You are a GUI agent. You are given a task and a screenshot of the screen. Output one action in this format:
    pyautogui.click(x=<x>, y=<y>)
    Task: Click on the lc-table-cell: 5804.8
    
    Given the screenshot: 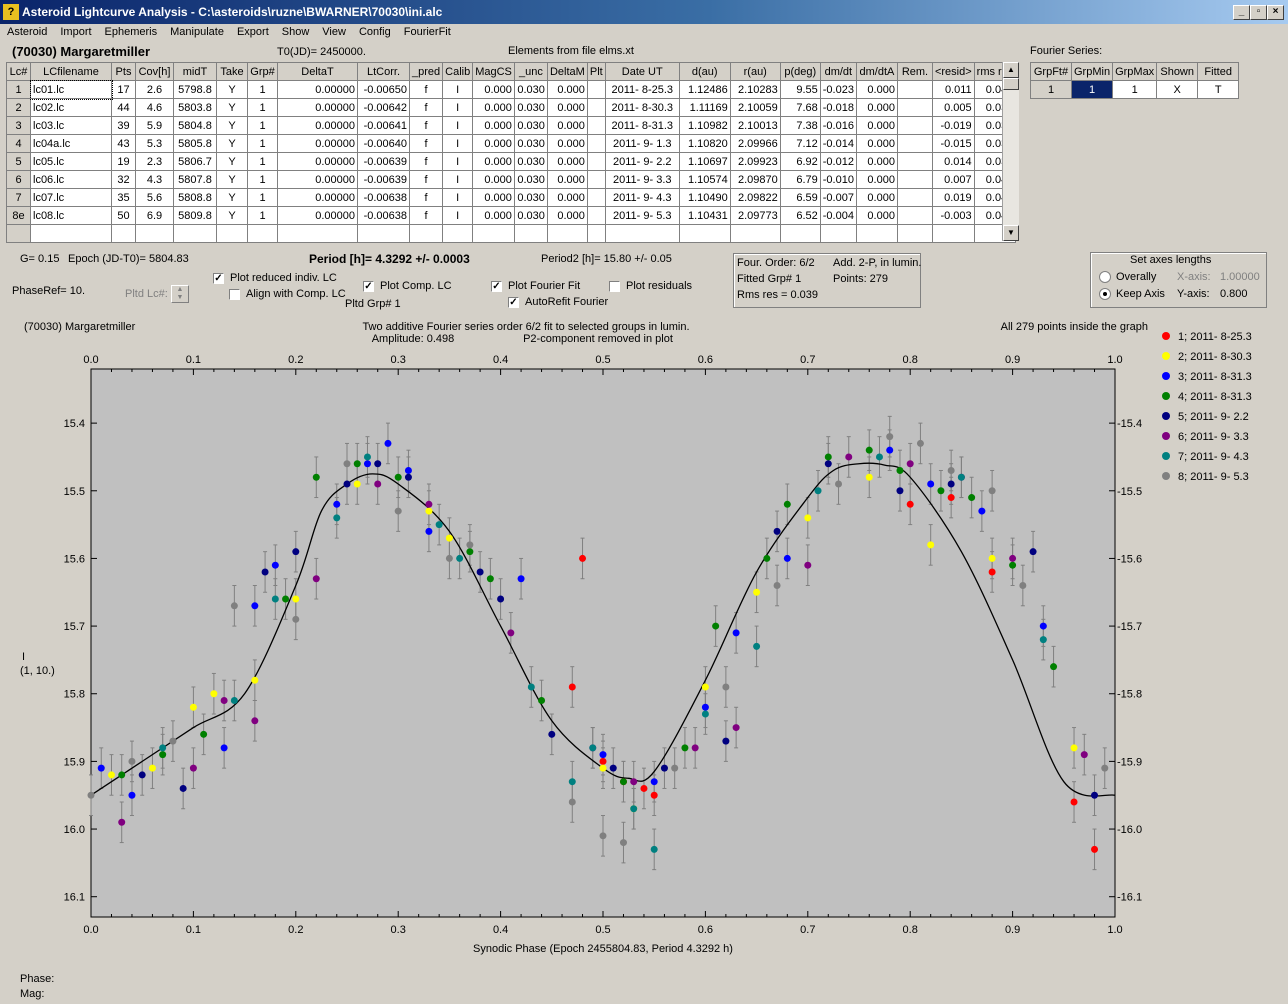 What is the action you would take?
    pyautogui.click(x=195, y=125)
    